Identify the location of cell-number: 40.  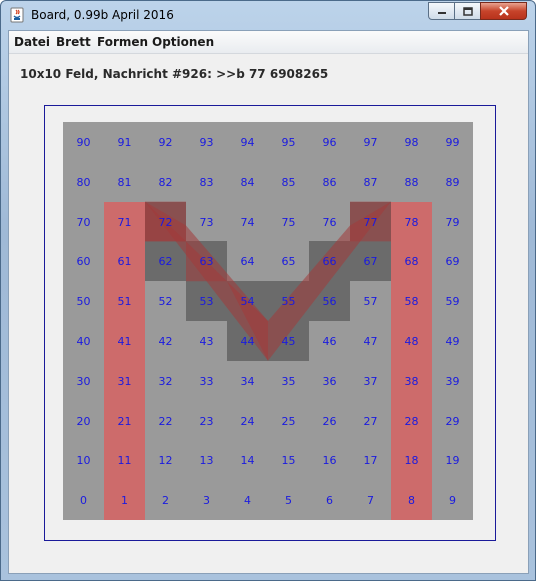
(83, 341).